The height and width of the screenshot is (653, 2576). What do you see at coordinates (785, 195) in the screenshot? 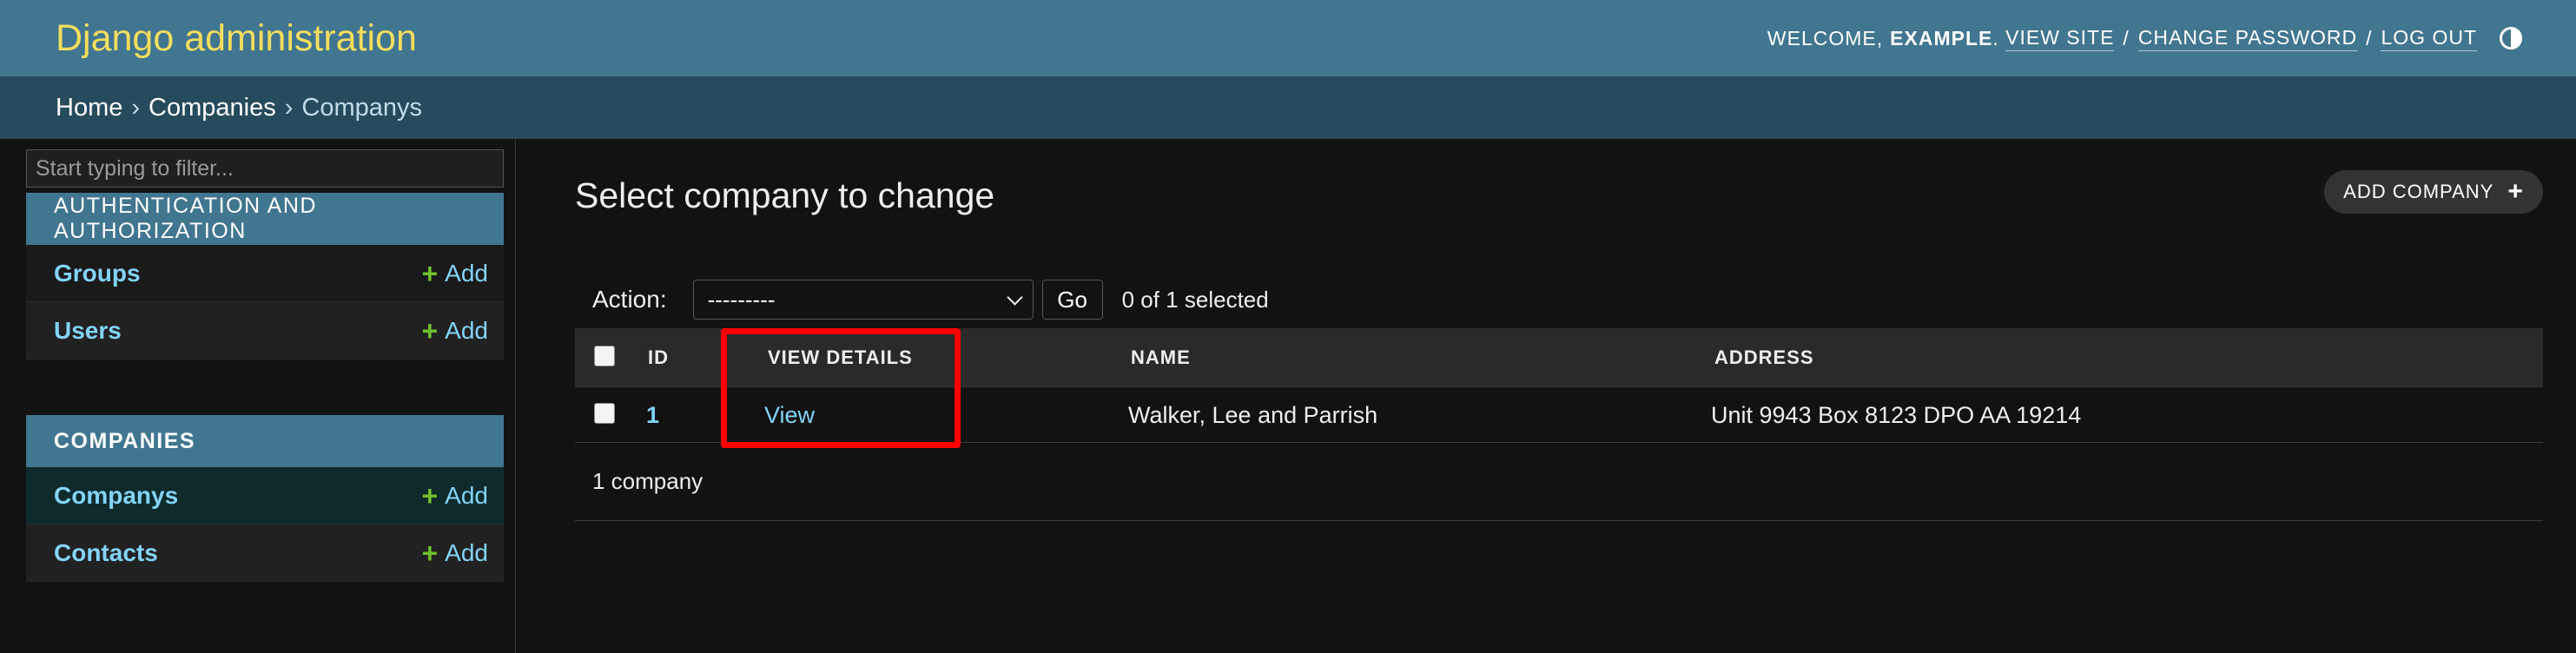
I see `page-title: Select company to change` at bounding box center [785, 195].